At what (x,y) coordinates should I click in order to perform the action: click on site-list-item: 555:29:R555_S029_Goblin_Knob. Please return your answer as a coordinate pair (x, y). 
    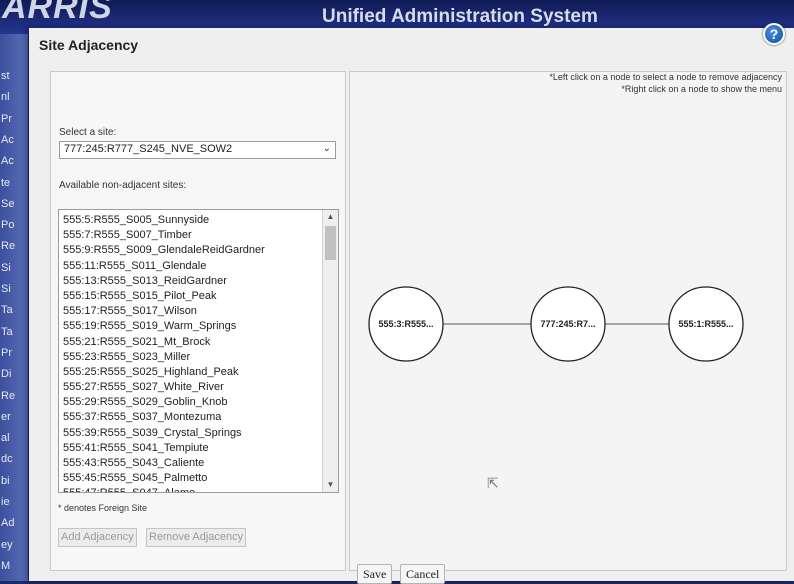
    Looking at the image, I should click on (192, 402).